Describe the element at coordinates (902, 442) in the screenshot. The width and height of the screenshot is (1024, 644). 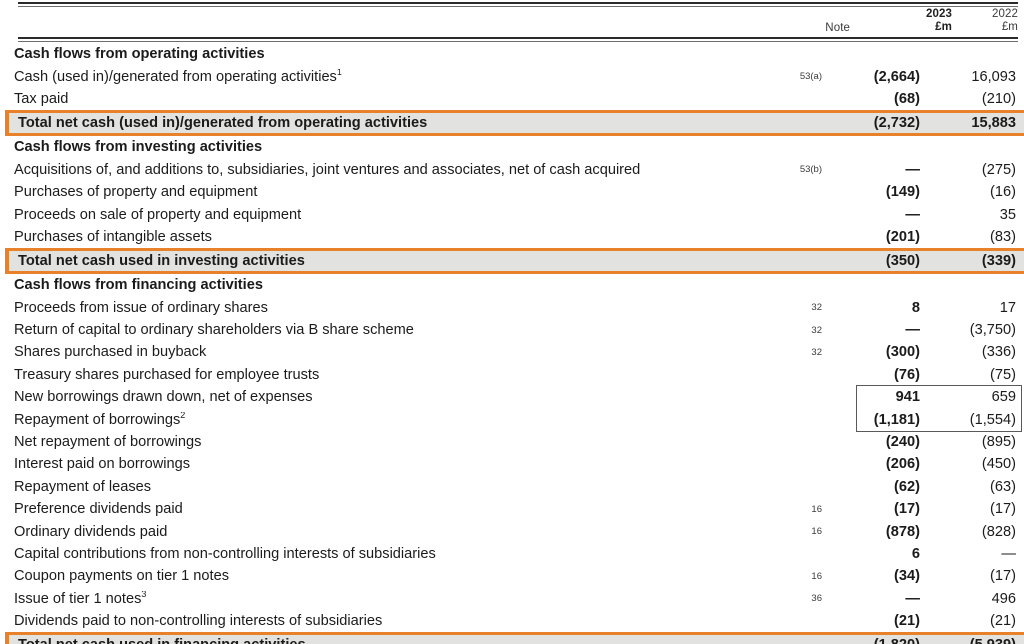
I see `value-2023: (240)` at that location.